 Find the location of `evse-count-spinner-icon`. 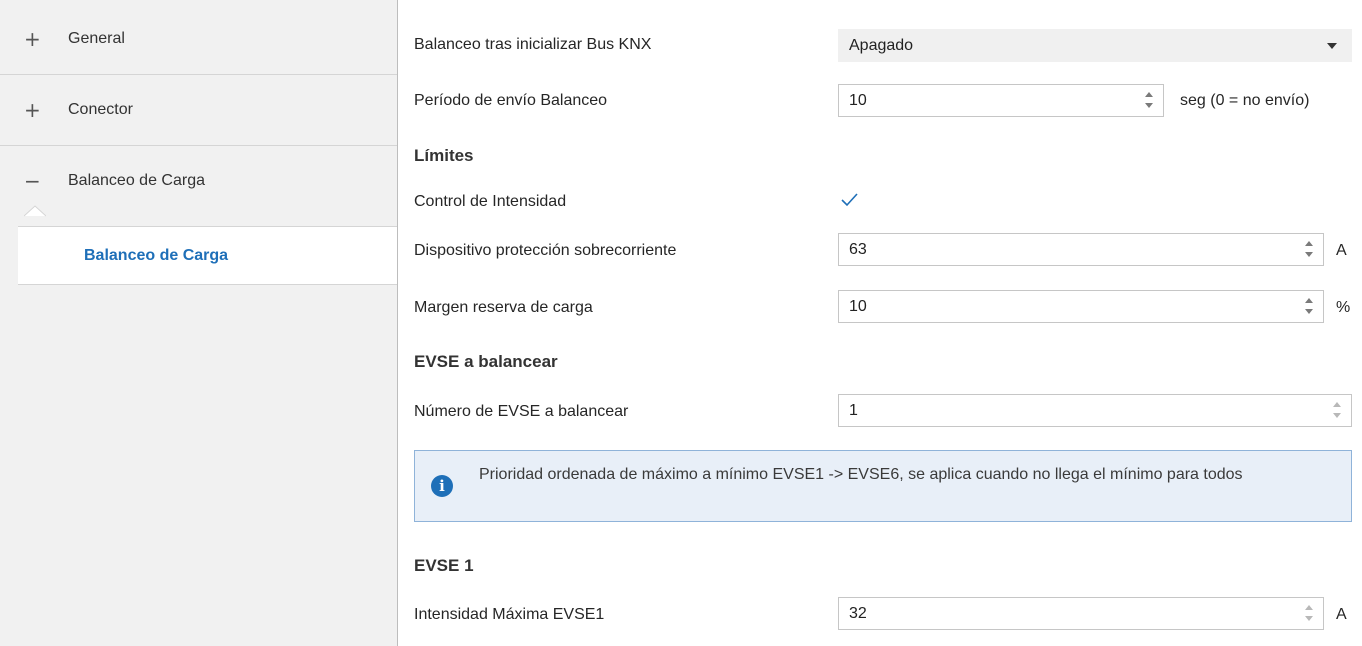

evse-count-spinner-icon is located at coordinates (1338, 410).